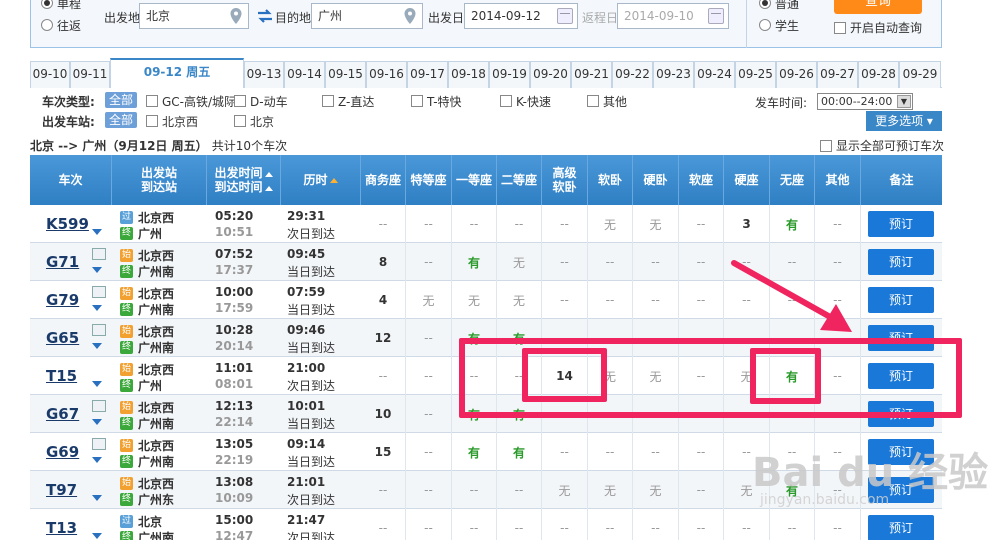 The width and height of the screenshot is (1000, 540). Describe the element at coordinates (244, 180) in the screenshot. I see `col-times: 出发时间 到达时间` at that location.